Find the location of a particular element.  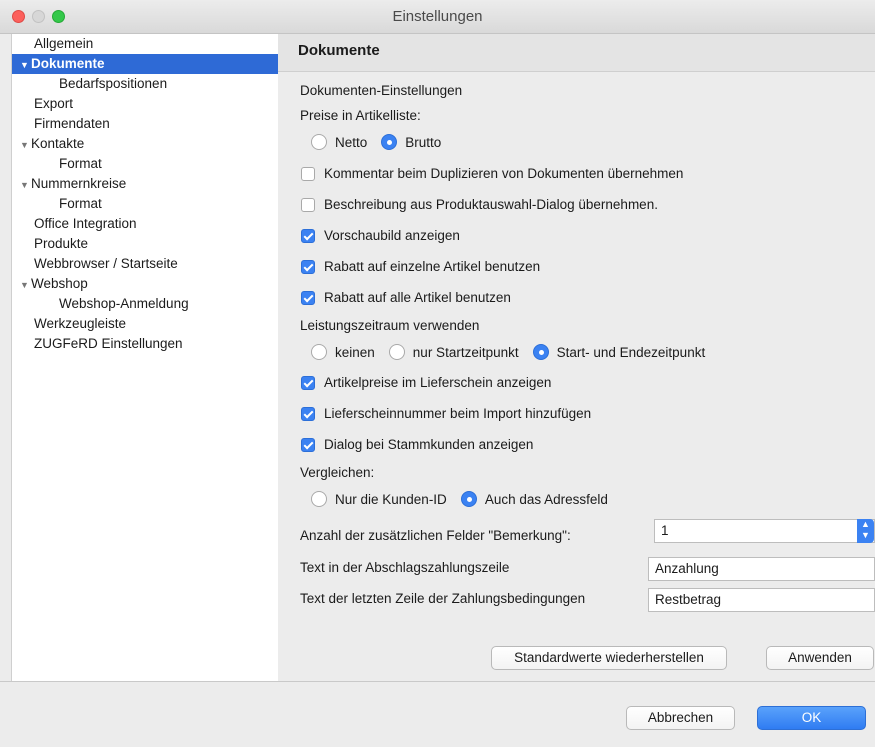

radio-option: Brutto is located at coordinates (411, 142).